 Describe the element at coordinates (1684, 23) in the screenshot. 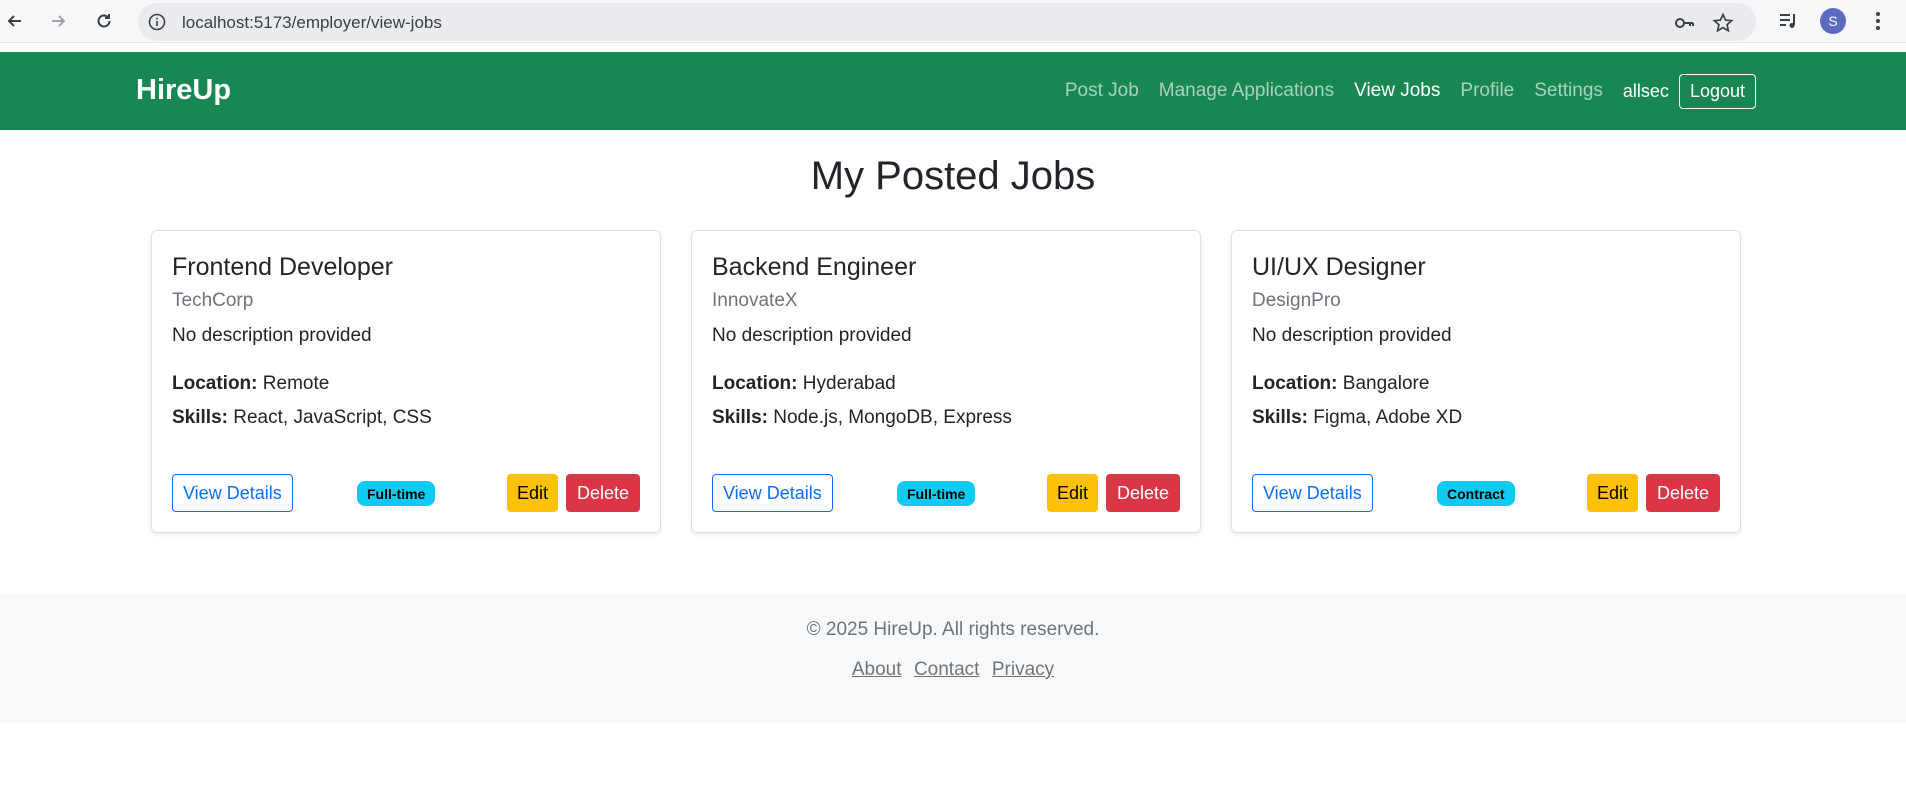

I see `key-icon` at that location.